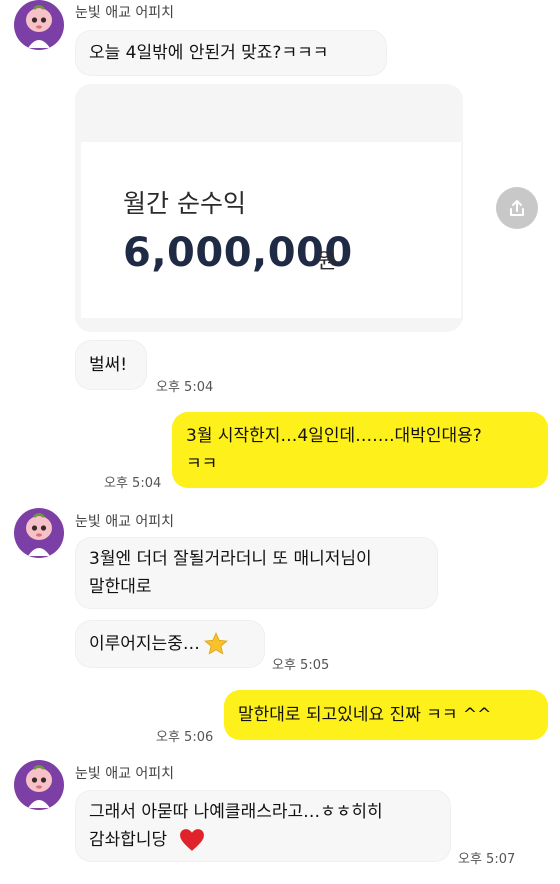  What do you see at coordinates (263, 840) in the screenshot?
I see `message-text-line2-row: 감솨합니당` at bounding box center [263, 840].